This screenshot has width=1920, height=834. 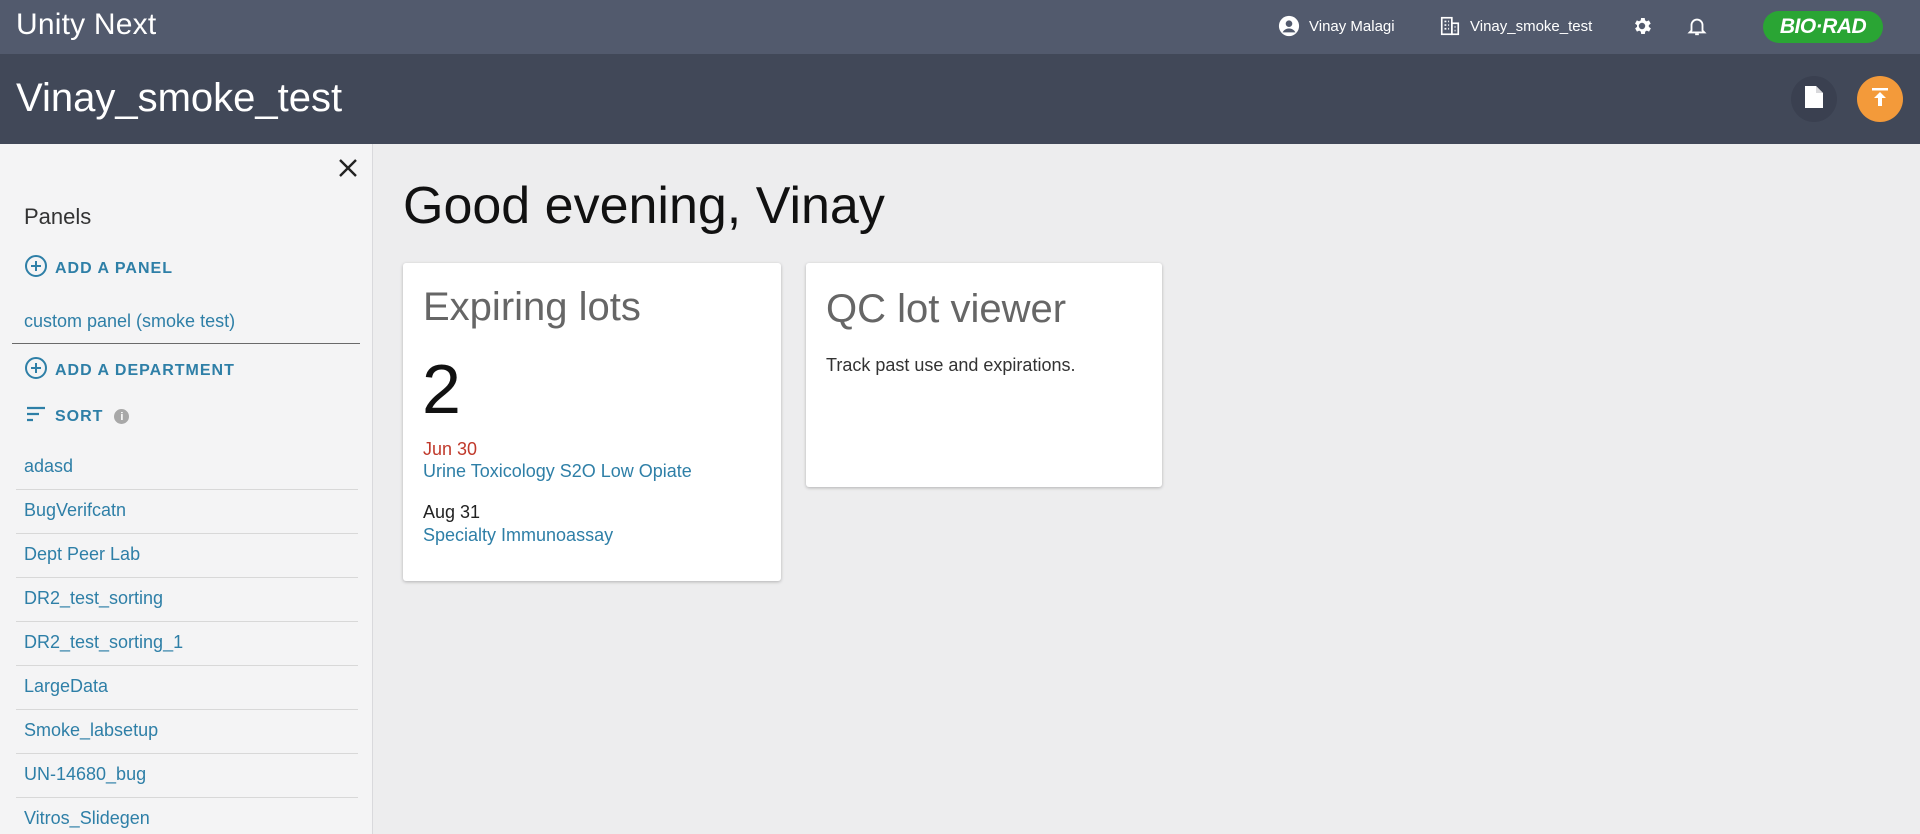 I want to click on bell-icon, so click(x=1697, y=26).